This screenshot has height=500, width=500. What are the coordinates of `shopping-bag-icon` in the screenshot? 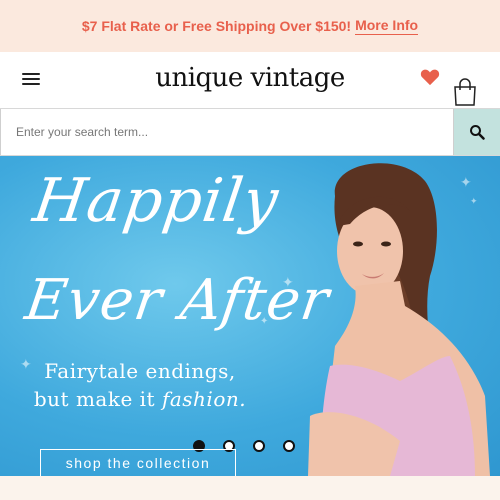 It's located at (465, 92).